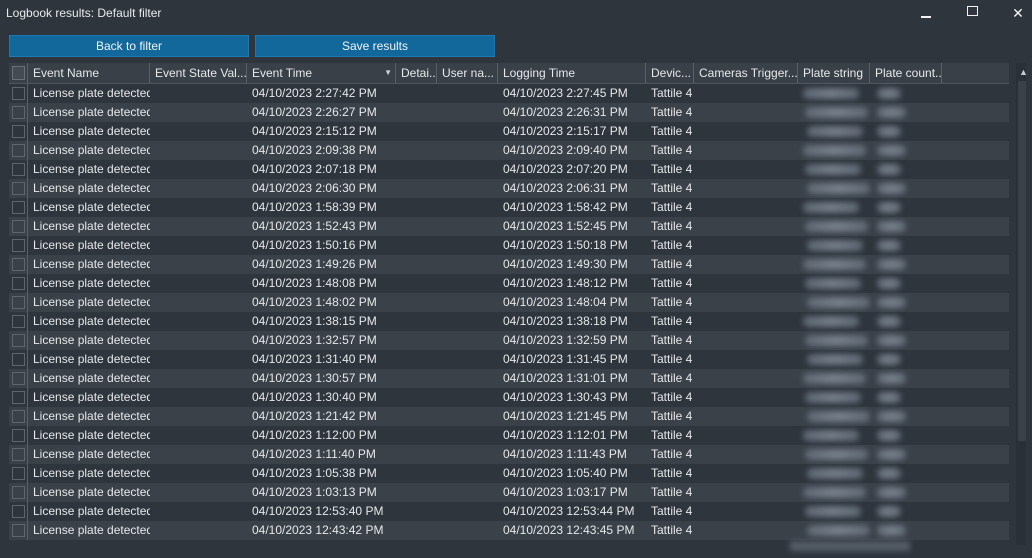  What do you see at coordinates (972, 13) in the screenshot?
I see `maximize-button` at bounding box center [972, 13].